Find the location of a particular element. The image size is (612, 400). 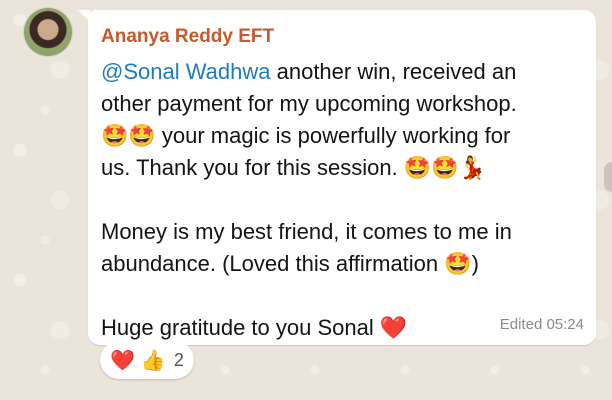

scroll-handle is located at coordinates (608, 177).